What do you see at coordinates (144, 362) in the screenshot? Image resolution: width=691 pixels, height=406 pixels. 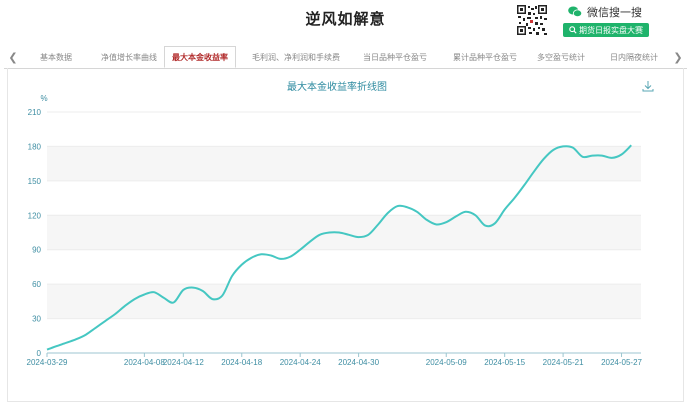 I see `x-tick-label: 2024-04-08` at bounding box center [144, 362].